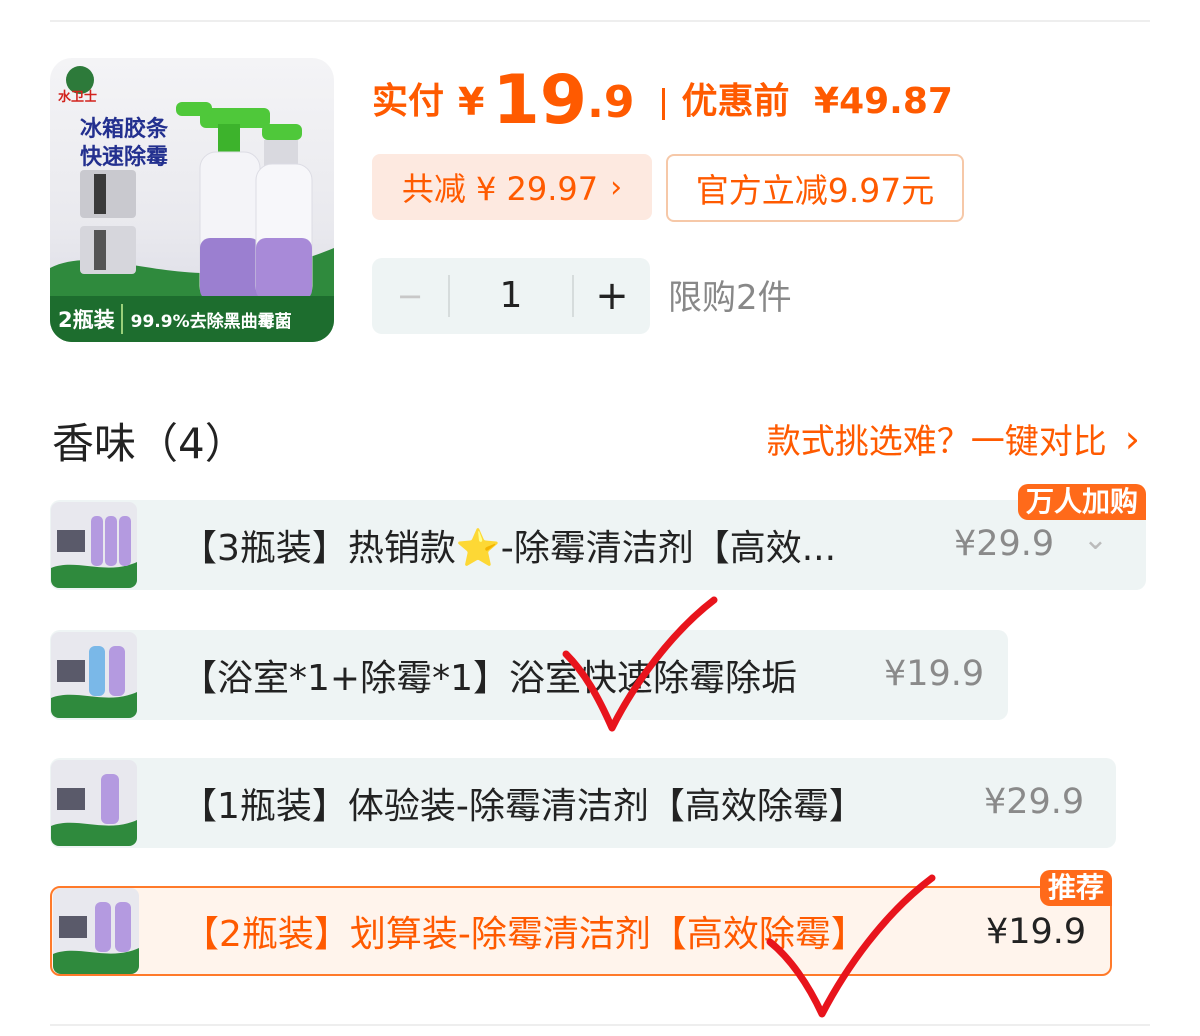  What do you see at coordinates (1075, 888) in the screenshot?
I see `variant-badge: 推荐` at bounding box center [1075, 888].